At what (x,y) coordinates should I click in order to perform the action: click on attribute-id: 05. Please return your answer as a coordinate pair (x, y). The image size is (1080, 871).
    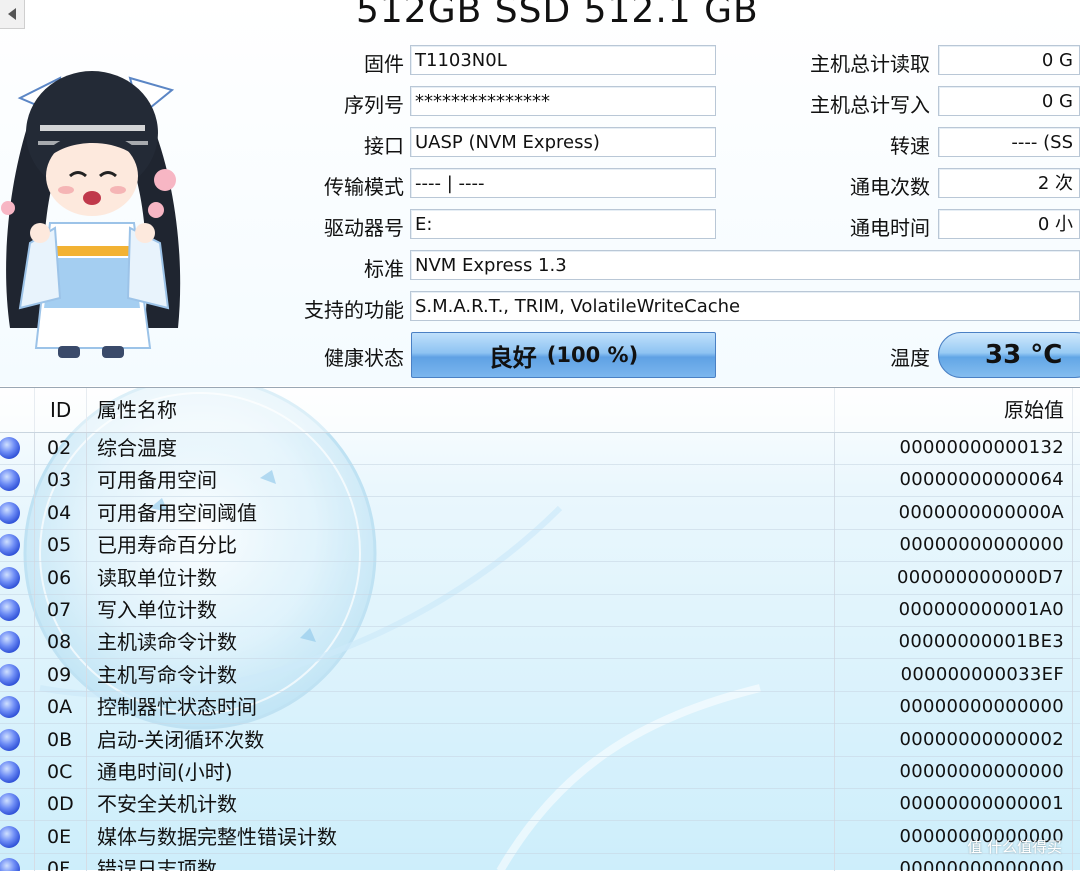
    Looking at the image, I should click on (59, 545).